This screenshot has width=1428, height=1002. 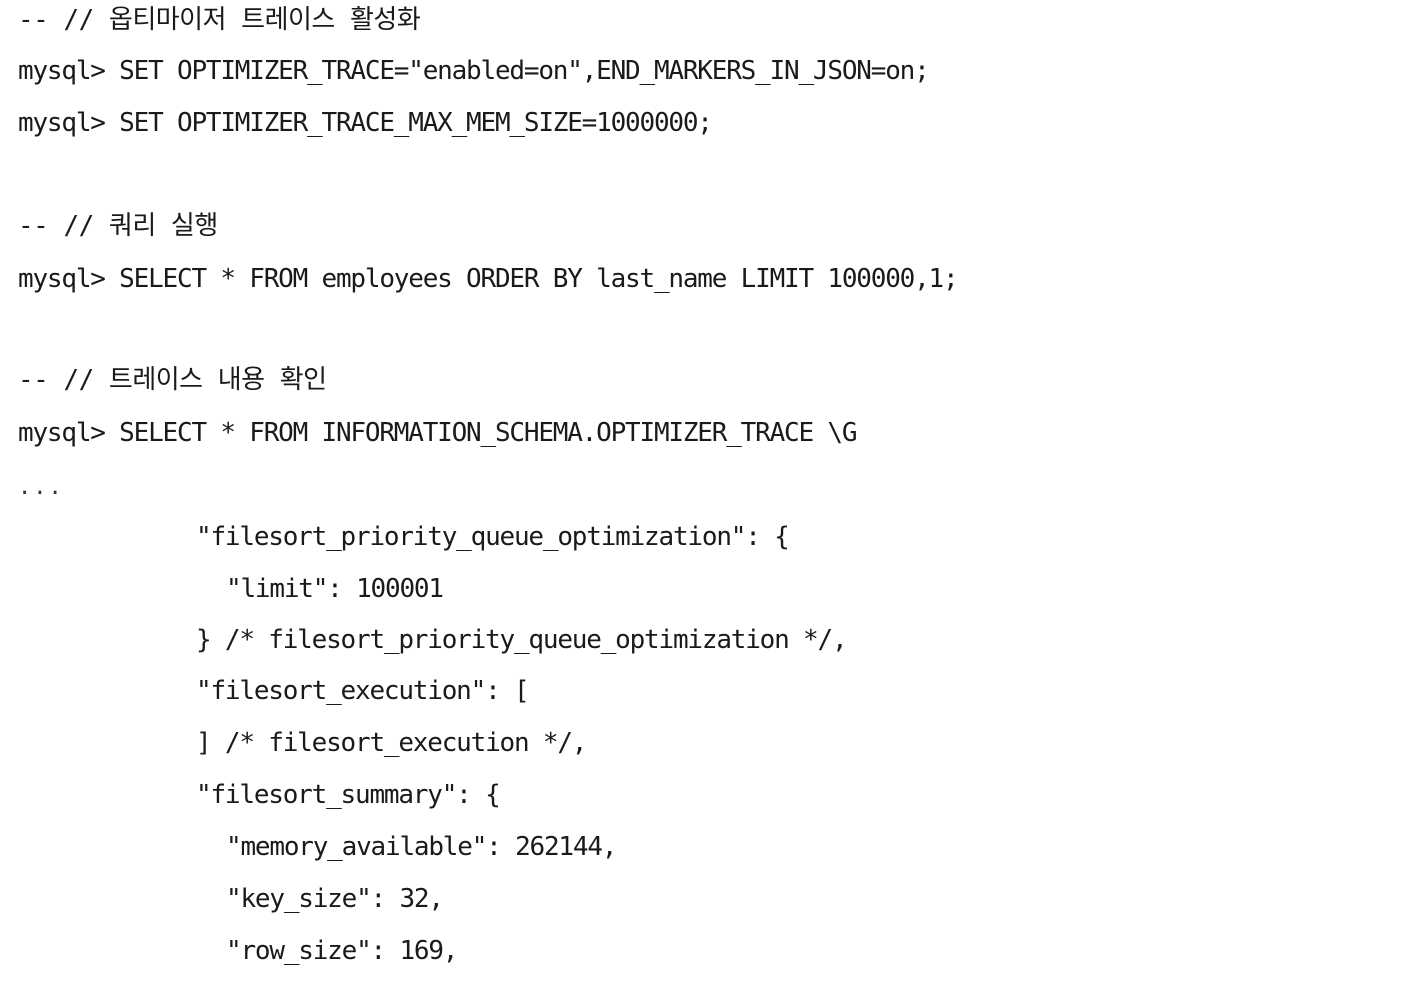 What do you see at coordinates (421, 847) in the screenshot?
I see `output-line: "memory_available": 262144,` at bounding box center [421, 847].